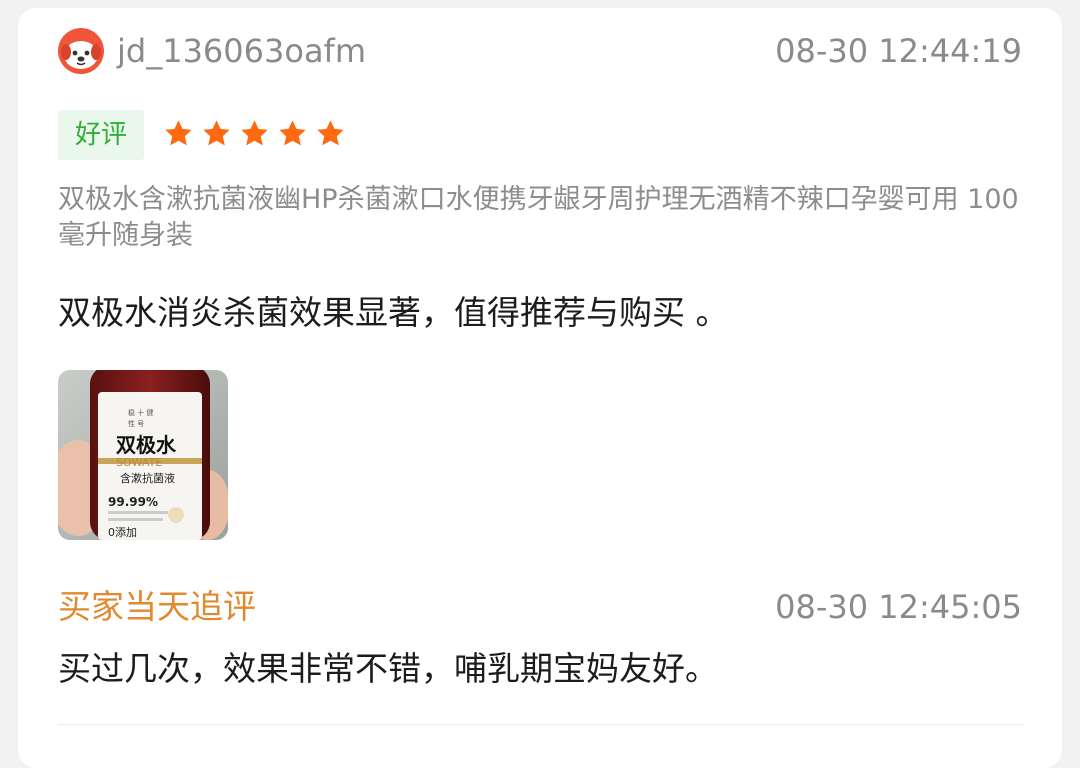 This screenshot has width=1080, height=768. I want to click on user-avatar-icon, so click(81, 51).